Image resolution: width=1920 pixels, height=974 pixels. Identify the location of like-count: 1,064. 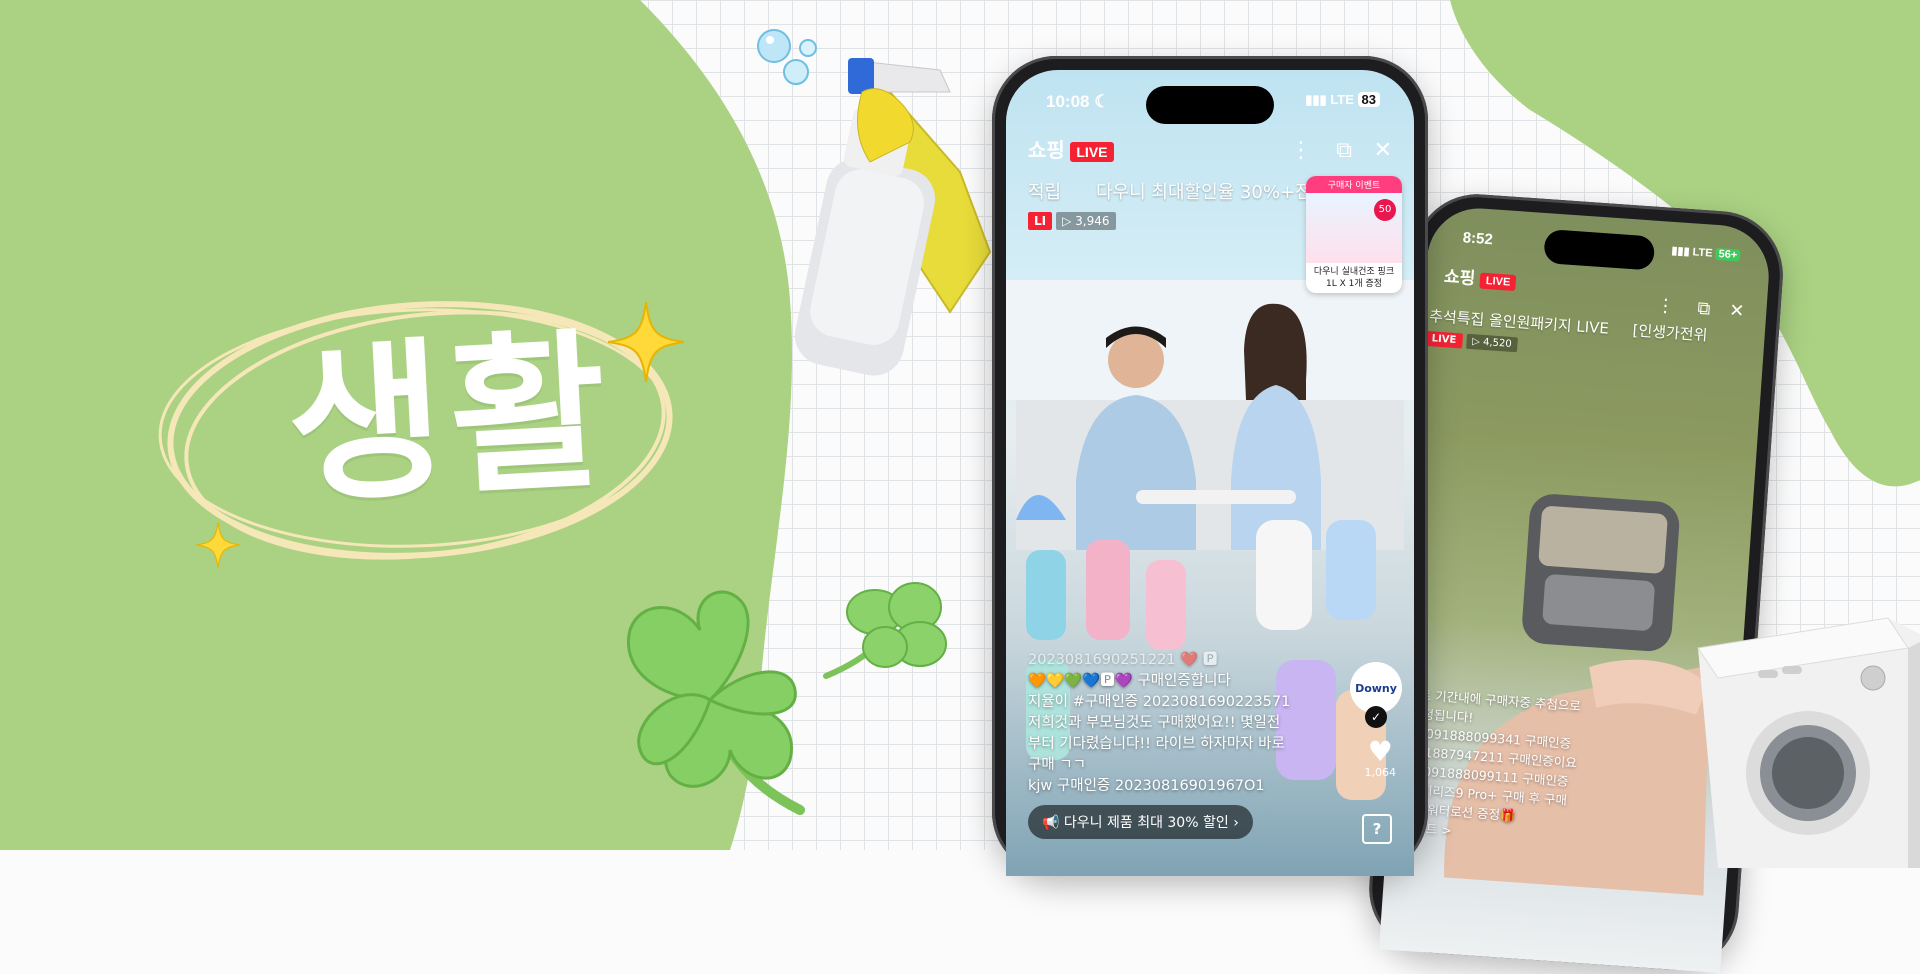
(1380, 772).